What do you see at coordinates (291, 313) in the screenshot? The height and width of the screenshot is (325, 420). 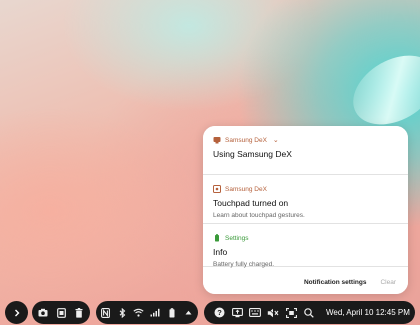 I see `capture-icon` at bounding box center [291, 313].